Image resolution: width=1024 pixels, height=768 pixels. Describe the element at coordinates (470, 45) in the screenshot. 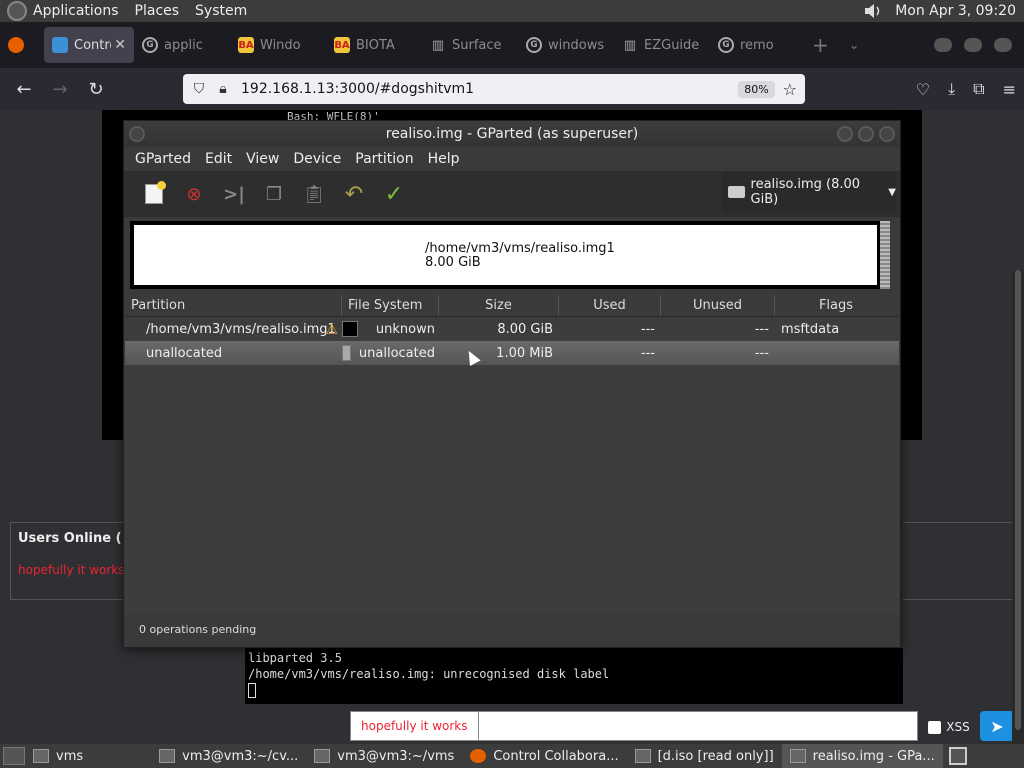

I see `tab-surface: ▥ Surface` at that location.